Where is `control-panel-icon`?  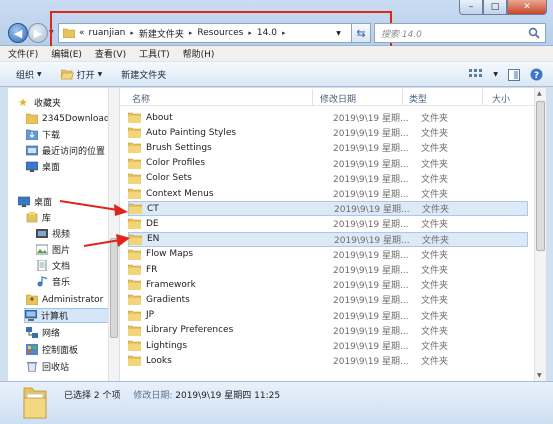
control-panel-icon is located at coordinates (32, 349).